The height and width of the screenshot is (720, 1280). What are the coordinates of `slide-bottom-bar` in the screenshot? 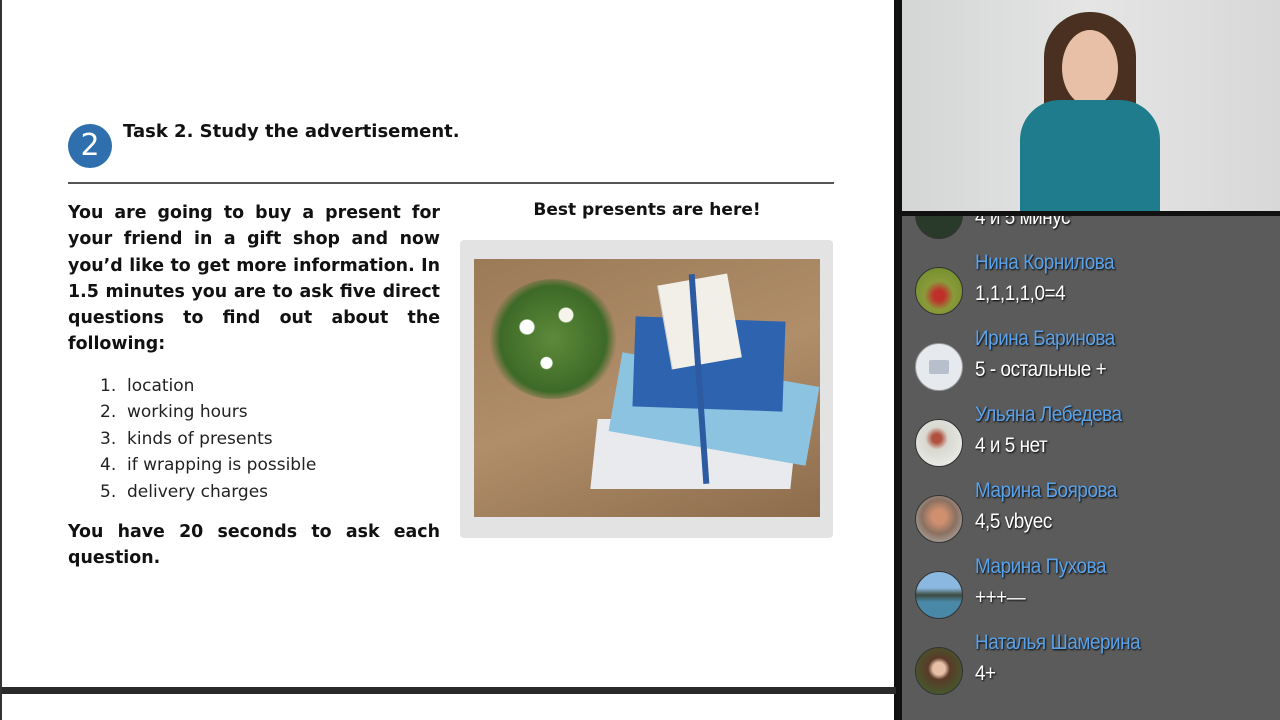 It's located at (449, 690).